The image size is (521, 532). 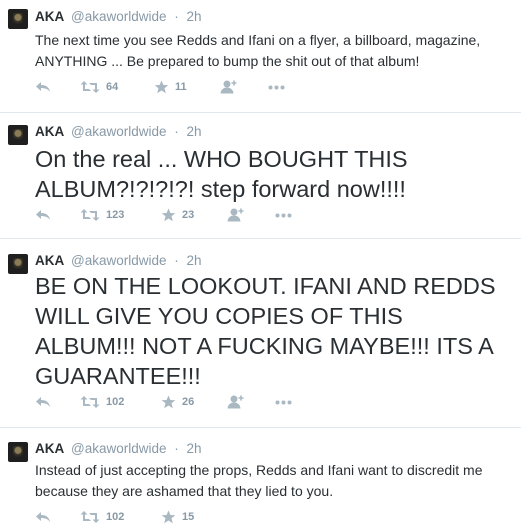 What do you see at coordinates (181, 87) in the screenshot?
I see `favorite-count: 11` at bounding box center [181, 87].